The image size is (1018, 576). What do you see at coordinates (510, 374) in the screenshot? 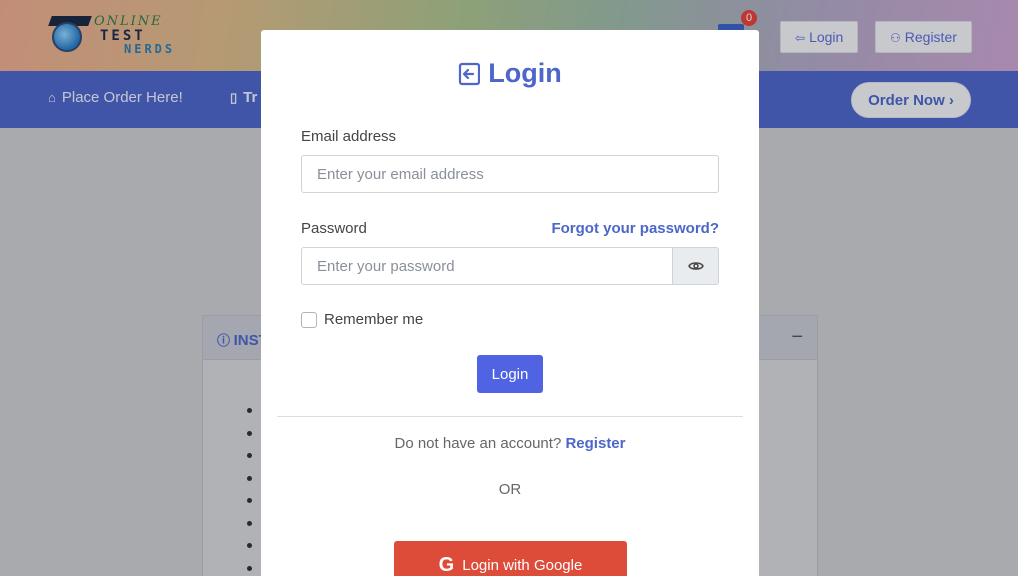
I see `login-submit-button: Login` at bounding box center [510, 374].